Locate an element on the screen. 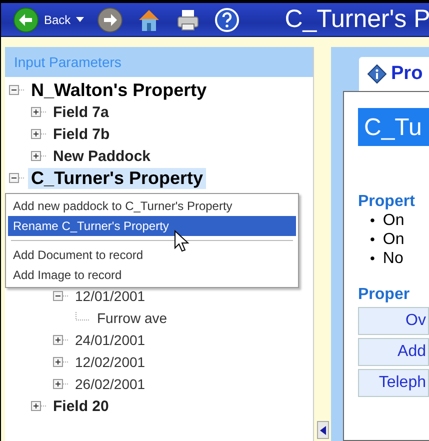 This screenshot has width=429, height=441. tree-item: 12/02/2001 is located at coordinates (110, 362).